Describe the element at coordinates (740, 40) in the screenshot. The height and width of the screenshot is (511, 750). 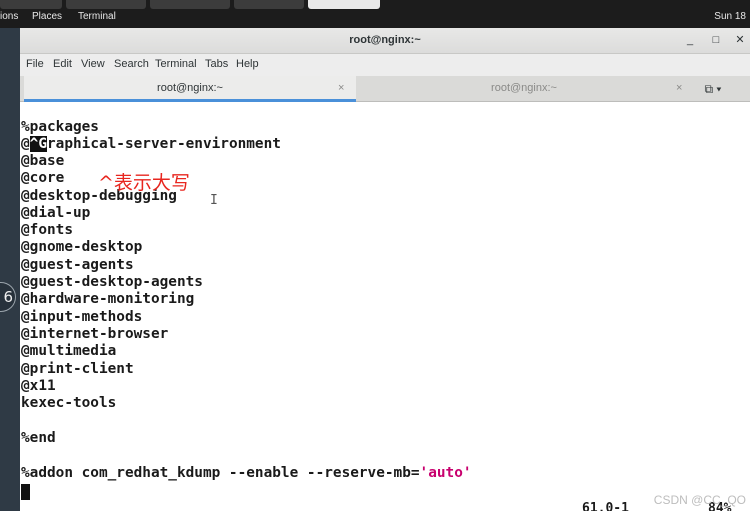
I see `close-button: ✕` at that location.